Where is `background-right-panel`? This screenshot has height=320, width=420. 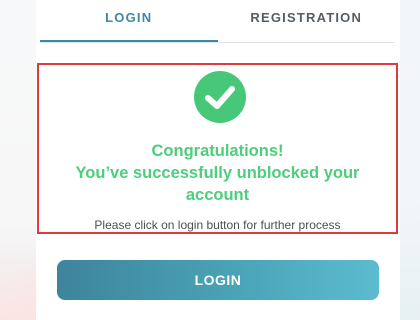
background-right-panel is located at coordinates (410, 160).